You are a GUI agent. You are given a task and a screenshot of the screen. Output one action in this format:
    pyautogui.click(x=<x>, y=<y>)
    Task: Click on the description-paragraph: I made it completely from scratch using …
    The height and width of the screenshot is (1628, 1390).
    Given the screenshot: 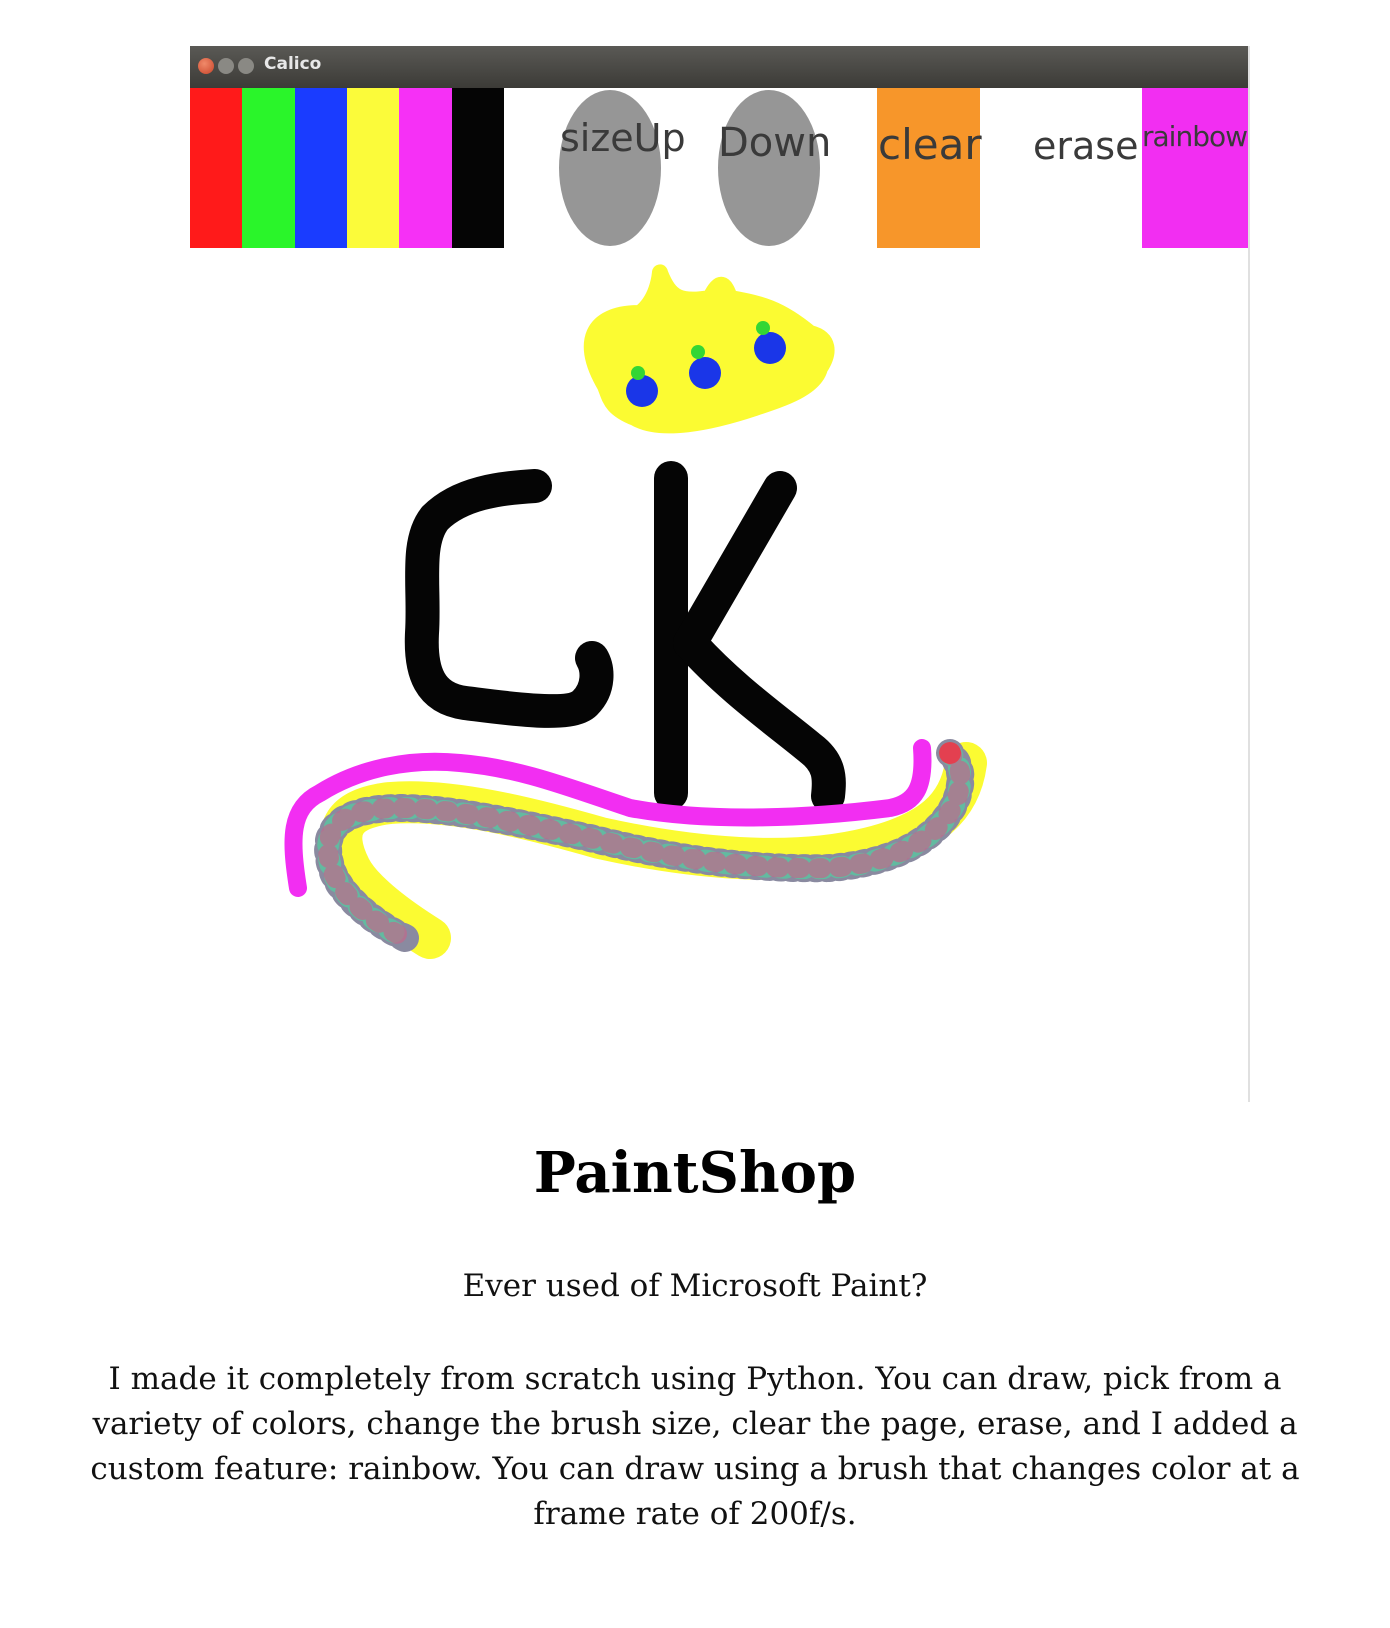 What is the action you would take?
    pyautogui.click(x=695, y=1446)
    